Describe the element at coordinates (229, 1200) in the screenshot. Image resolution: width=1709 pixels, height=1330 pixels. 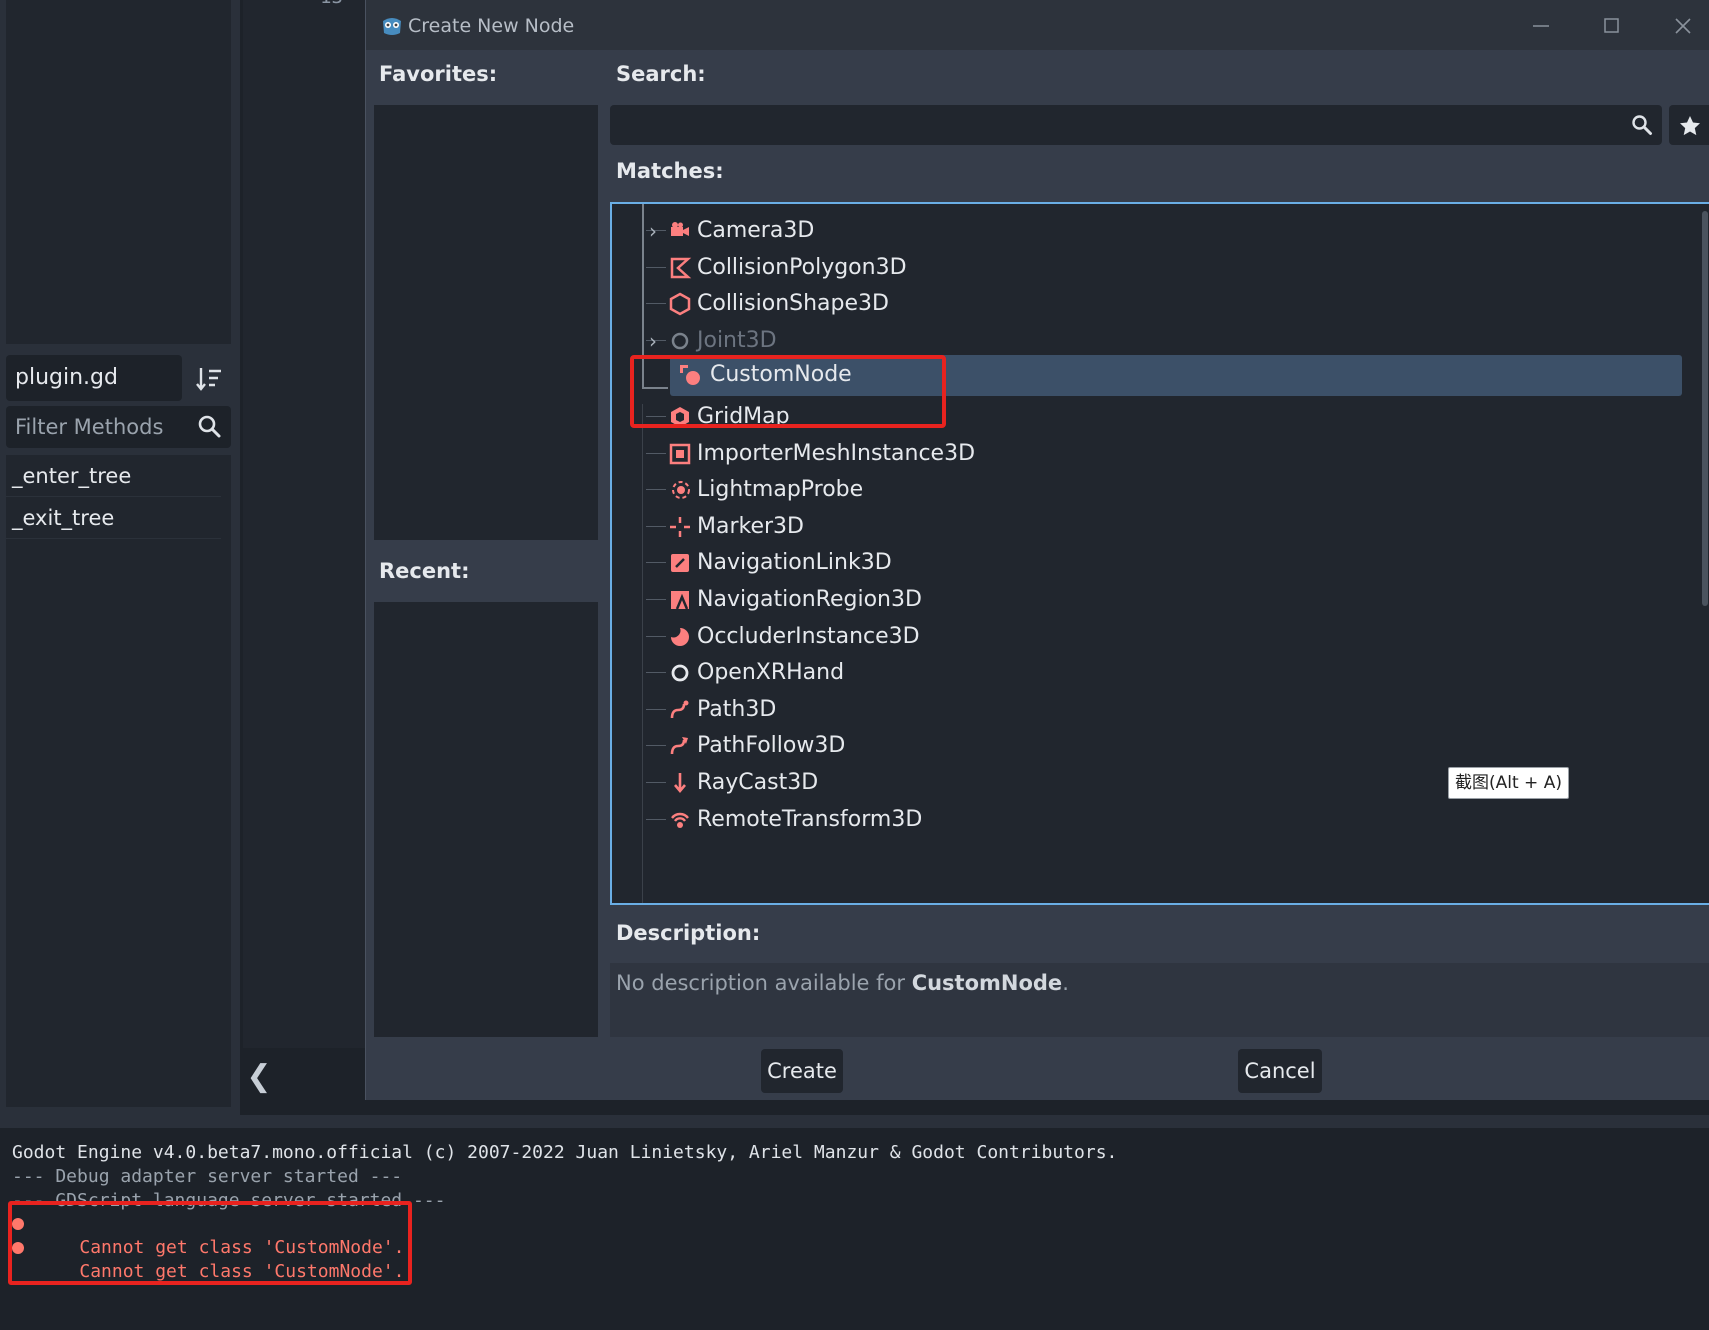
I see `console-line: --- GDScript language server started ---` at that location.